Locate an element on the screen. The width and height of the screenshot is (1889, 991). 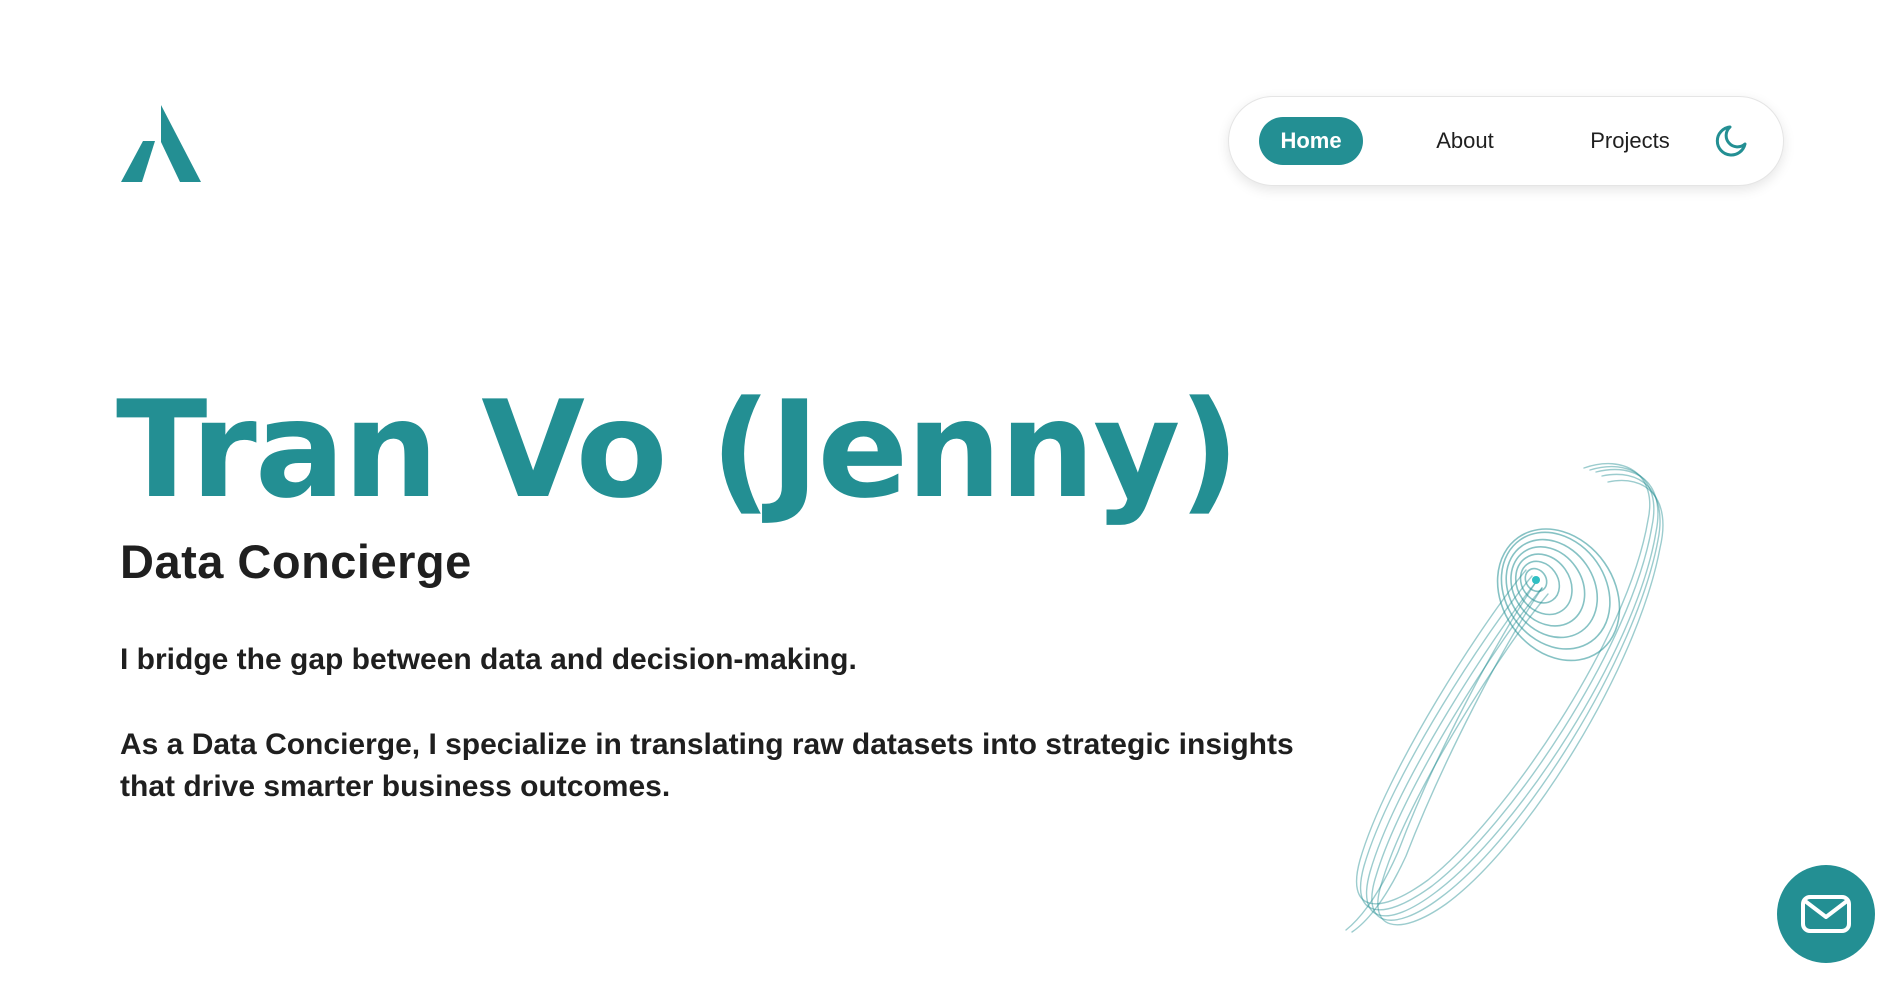
nav-about-link: About is located at coordinates (1465, 141).